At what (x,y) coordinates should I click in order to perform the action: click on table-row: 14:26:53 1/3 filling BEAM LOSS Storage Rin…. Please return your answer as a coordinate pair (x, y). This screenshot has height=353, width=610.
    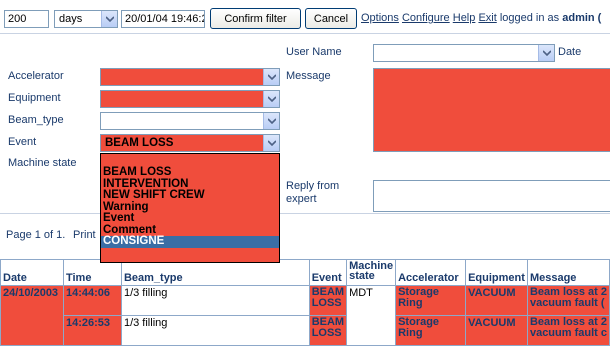
    Looking at the image, I should click on (305, 330).